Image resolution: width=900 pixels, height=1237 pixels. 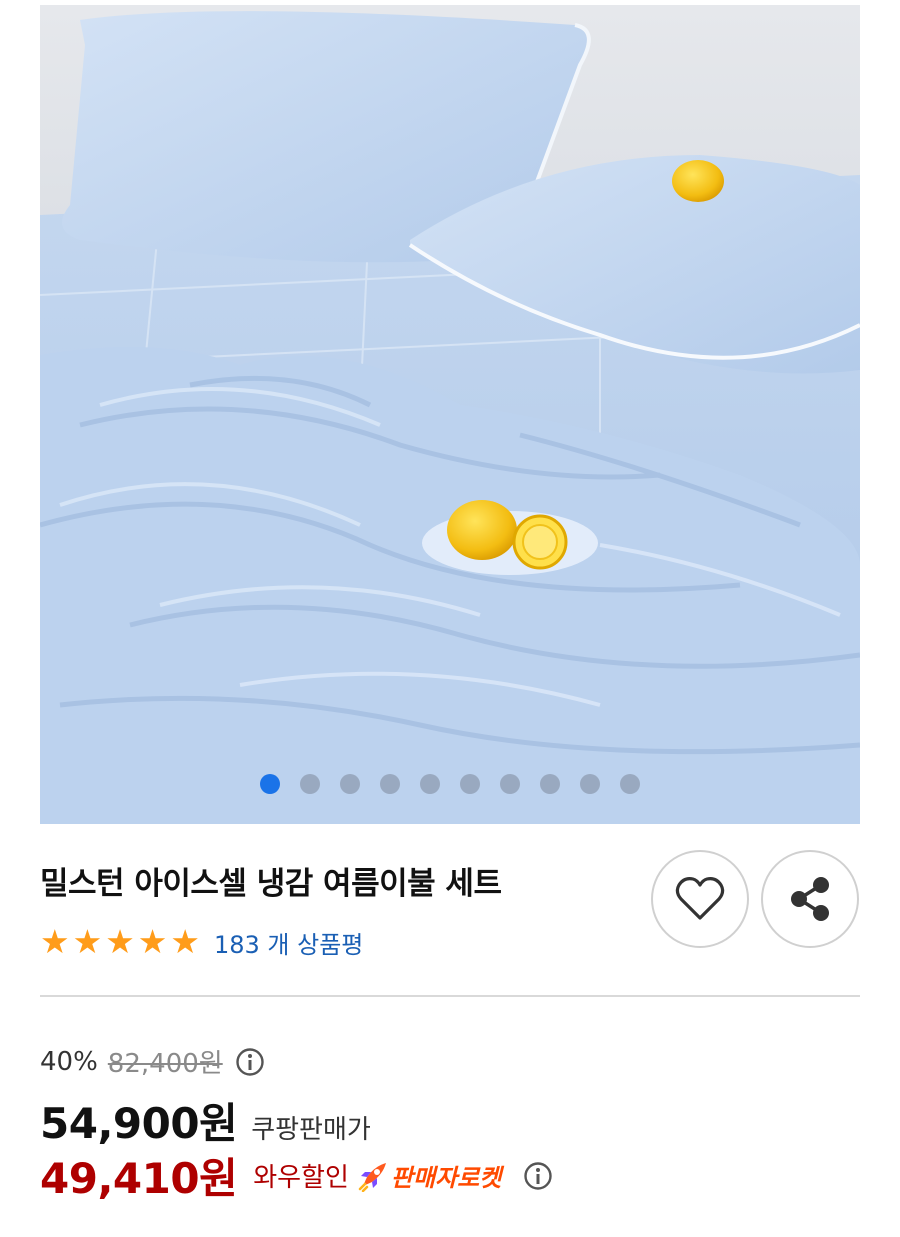 I want to click on heart-icon, so click(x=700, y=898).